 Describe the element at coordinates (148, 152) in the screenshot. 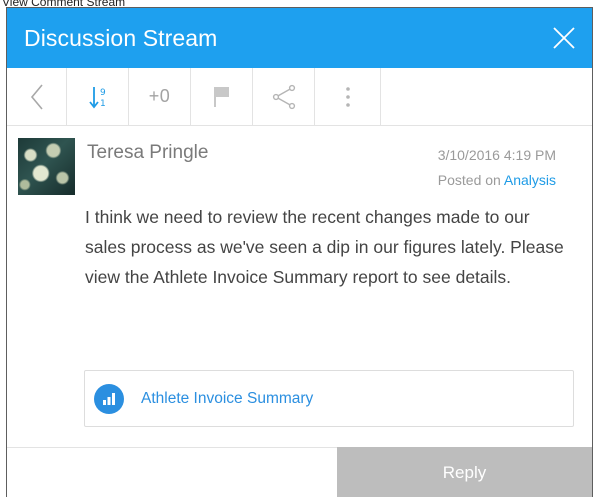

I see `comment-author: Teresa Pringle` at that location.